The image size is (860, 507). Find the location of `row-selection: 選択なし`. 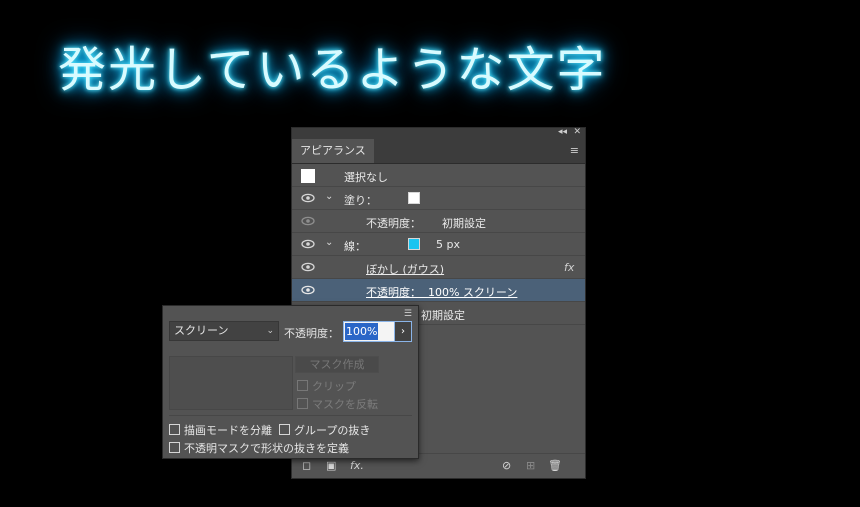

row-selection: 選択なし is located at coordinates (438, 175).